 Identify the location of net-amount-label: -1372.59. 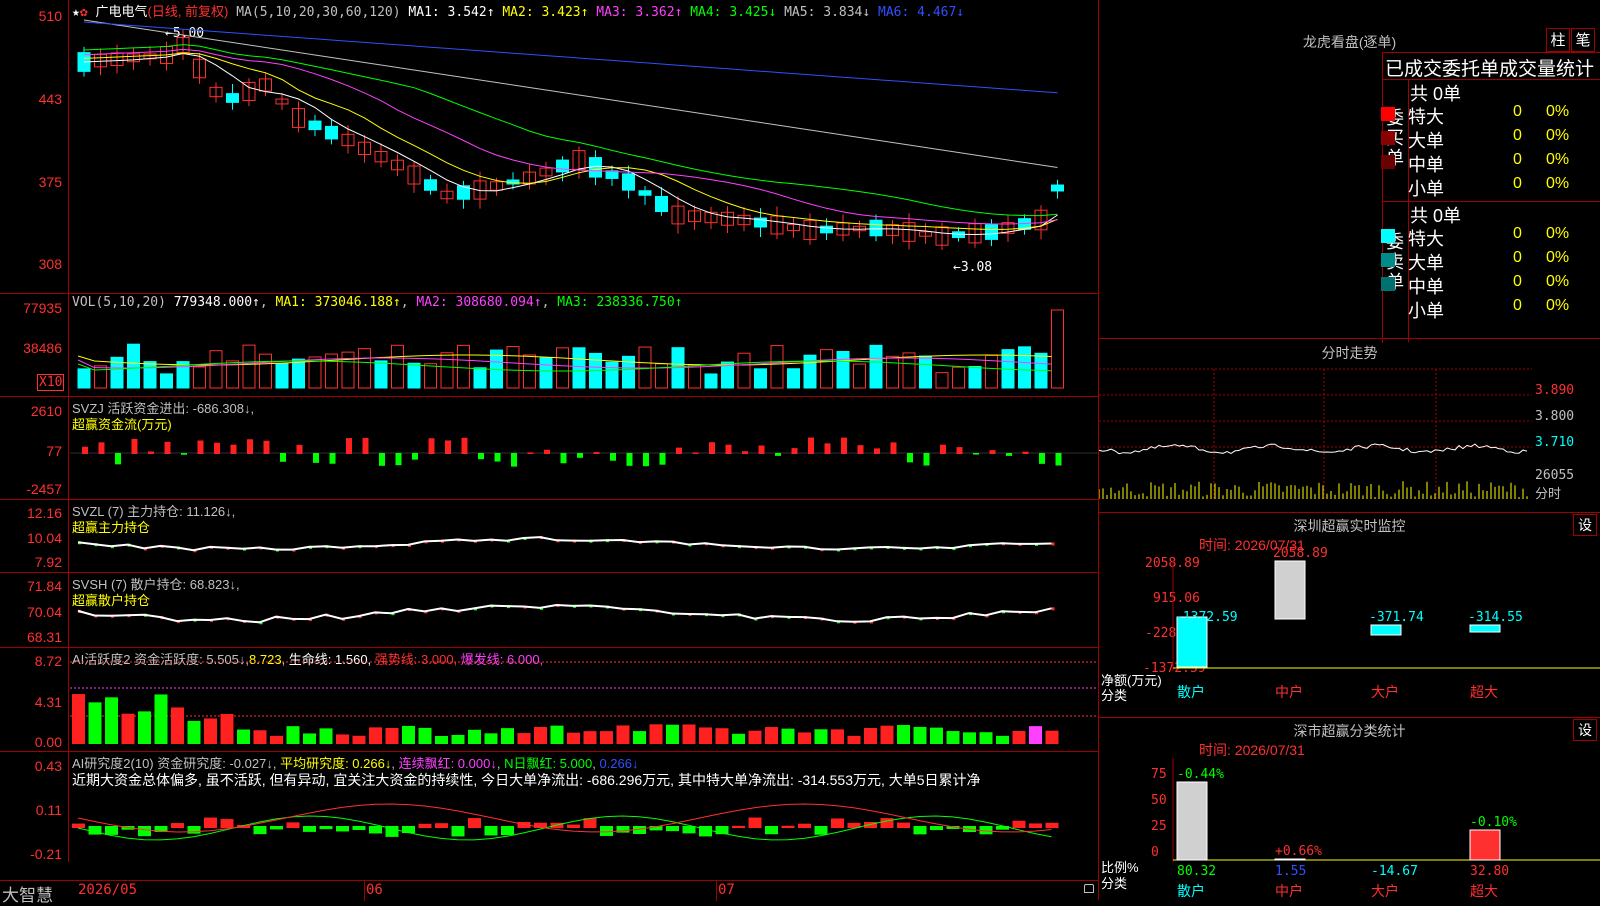
(1206, 617).